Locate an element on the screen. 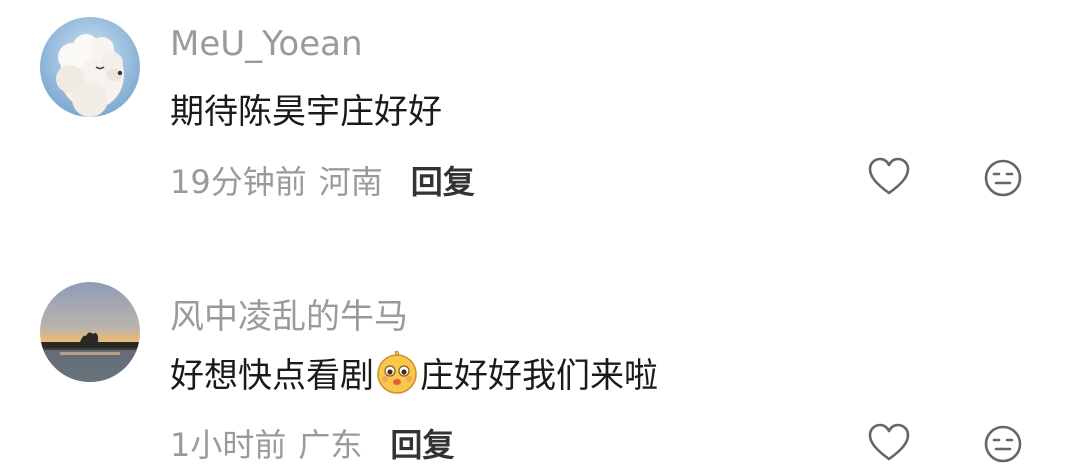  username: 风中凌乱的牛马 is located at coordinates (289, 313).